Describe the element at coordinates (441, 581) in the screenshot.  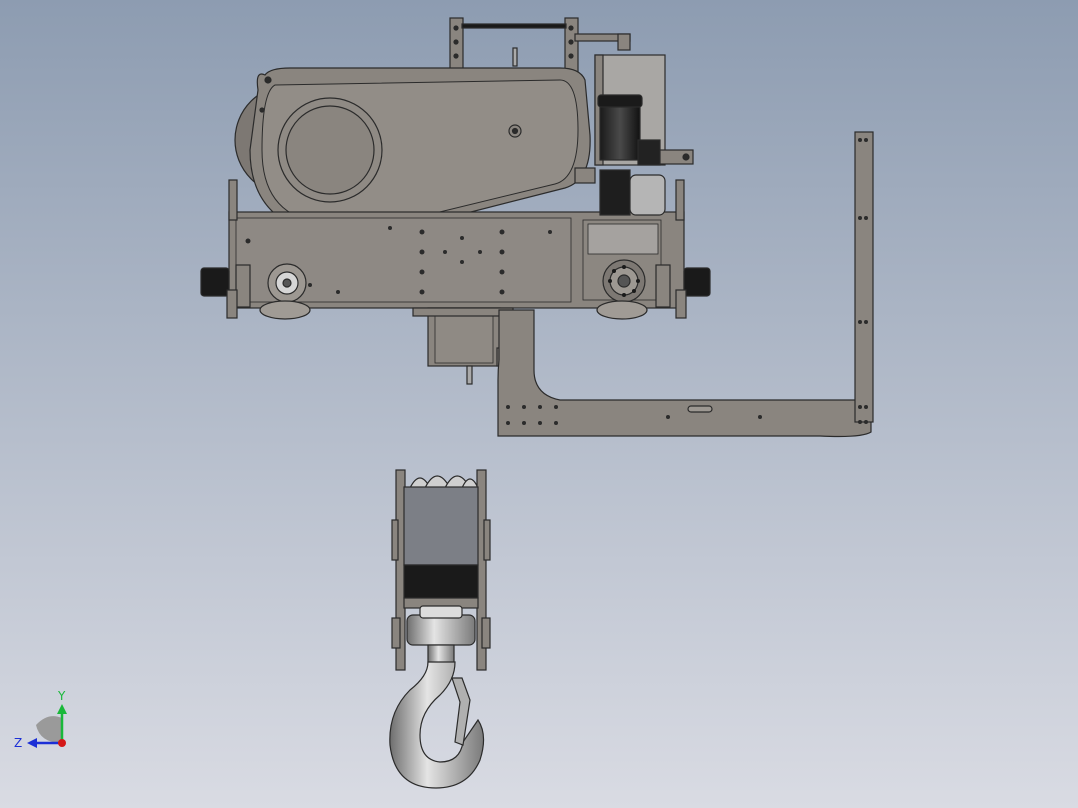
I see `block-crosshead` at that location.